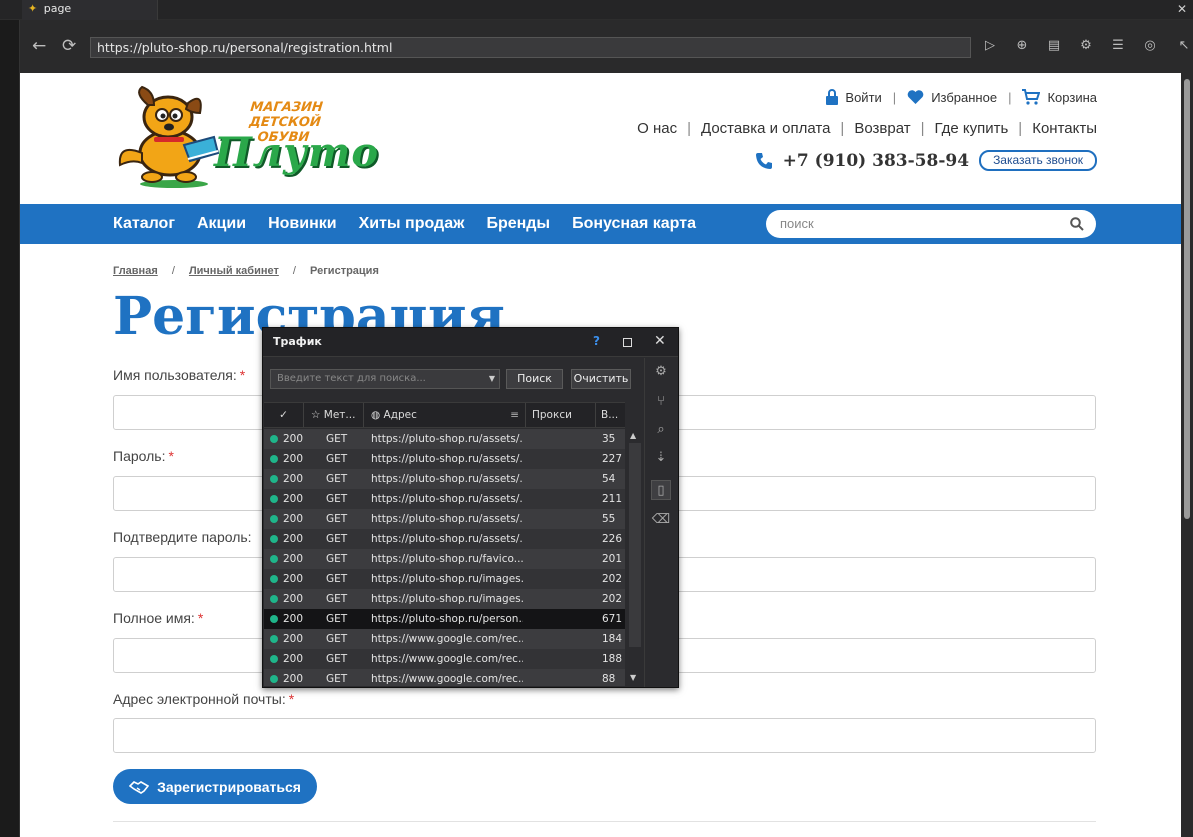 The image size is (1193, 837). What do you see at coordinates (1187, 299) in the screenshot?
I see `scrollbar-thumb` at bounding box center [1187, 299].